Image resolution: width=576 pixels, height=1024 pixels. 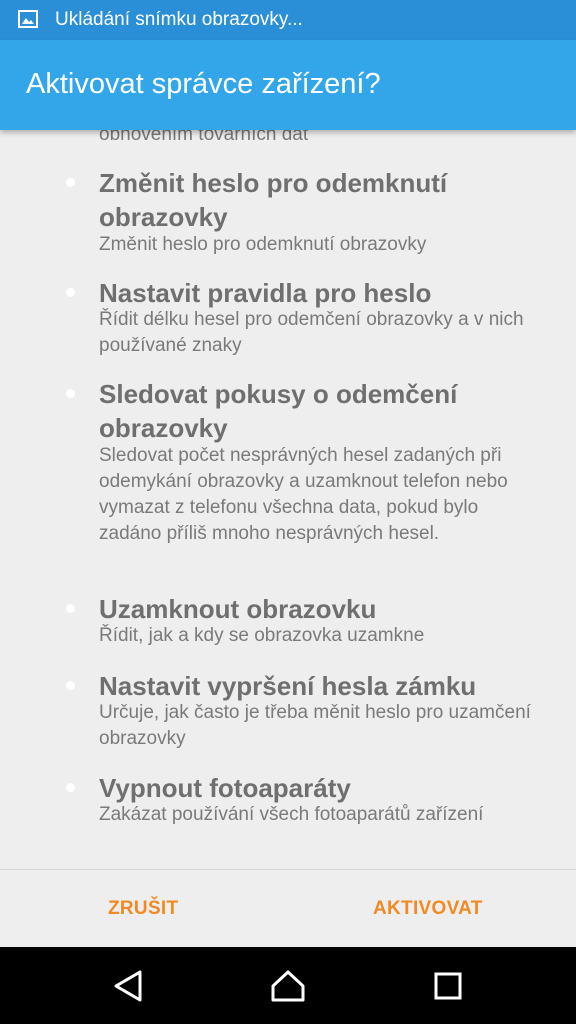 What do you see at coordinates (28, 19) in the screenshot?
I see `image-icon` at bounding box center [28, 19].